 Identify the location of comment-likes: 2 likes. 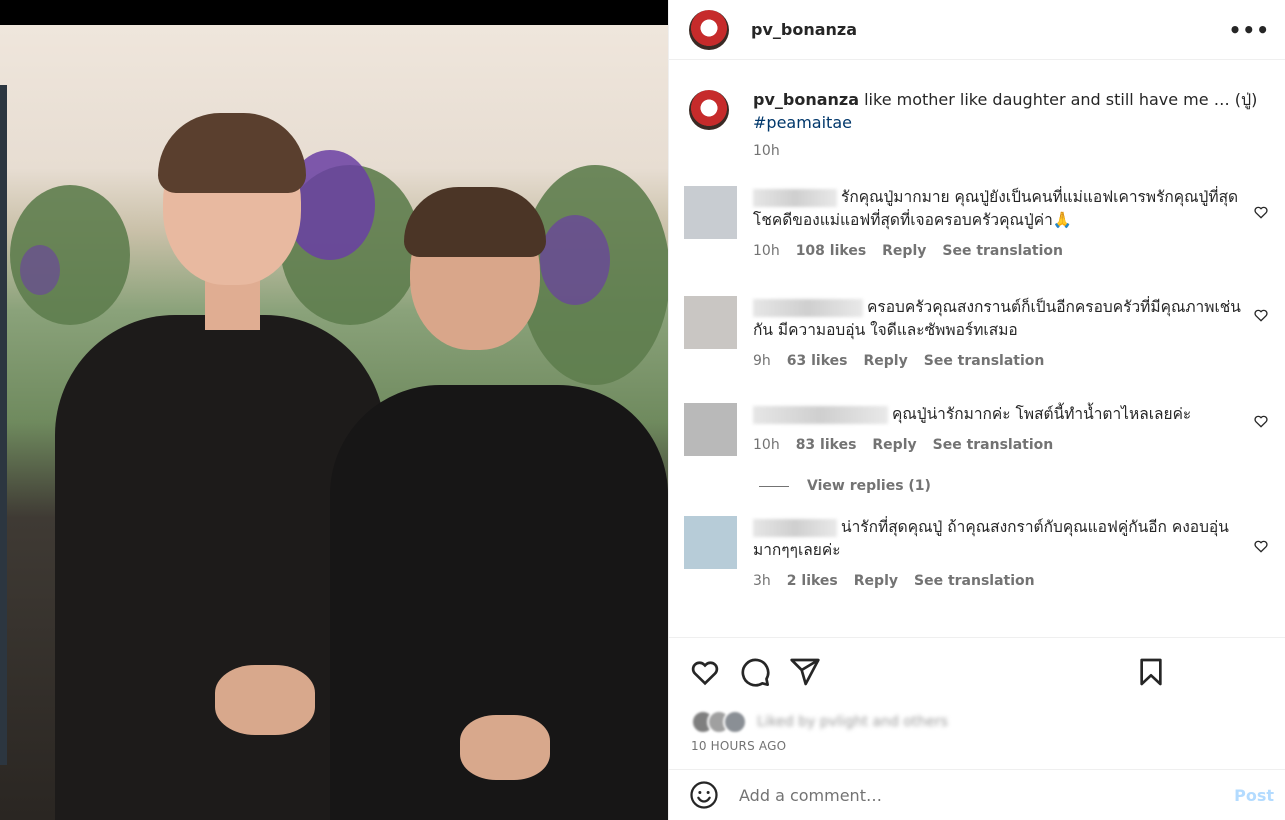
(812, 581).